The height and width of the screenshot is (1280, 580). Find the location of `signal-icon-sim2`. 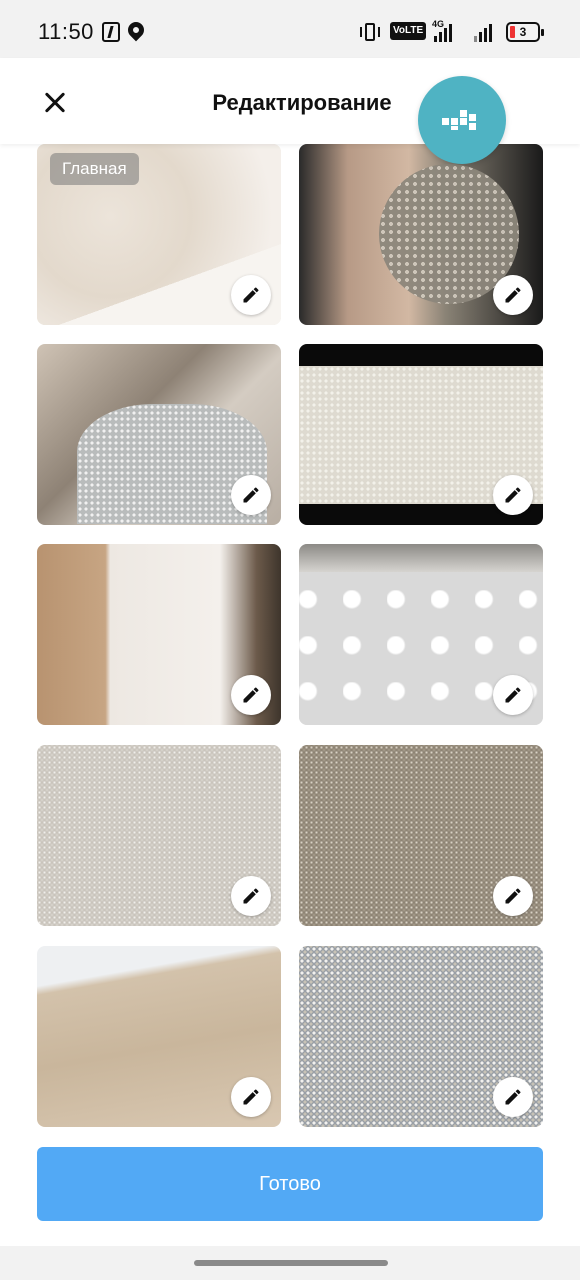

signal-icon-sim2 is located at coordinates (483, 32).